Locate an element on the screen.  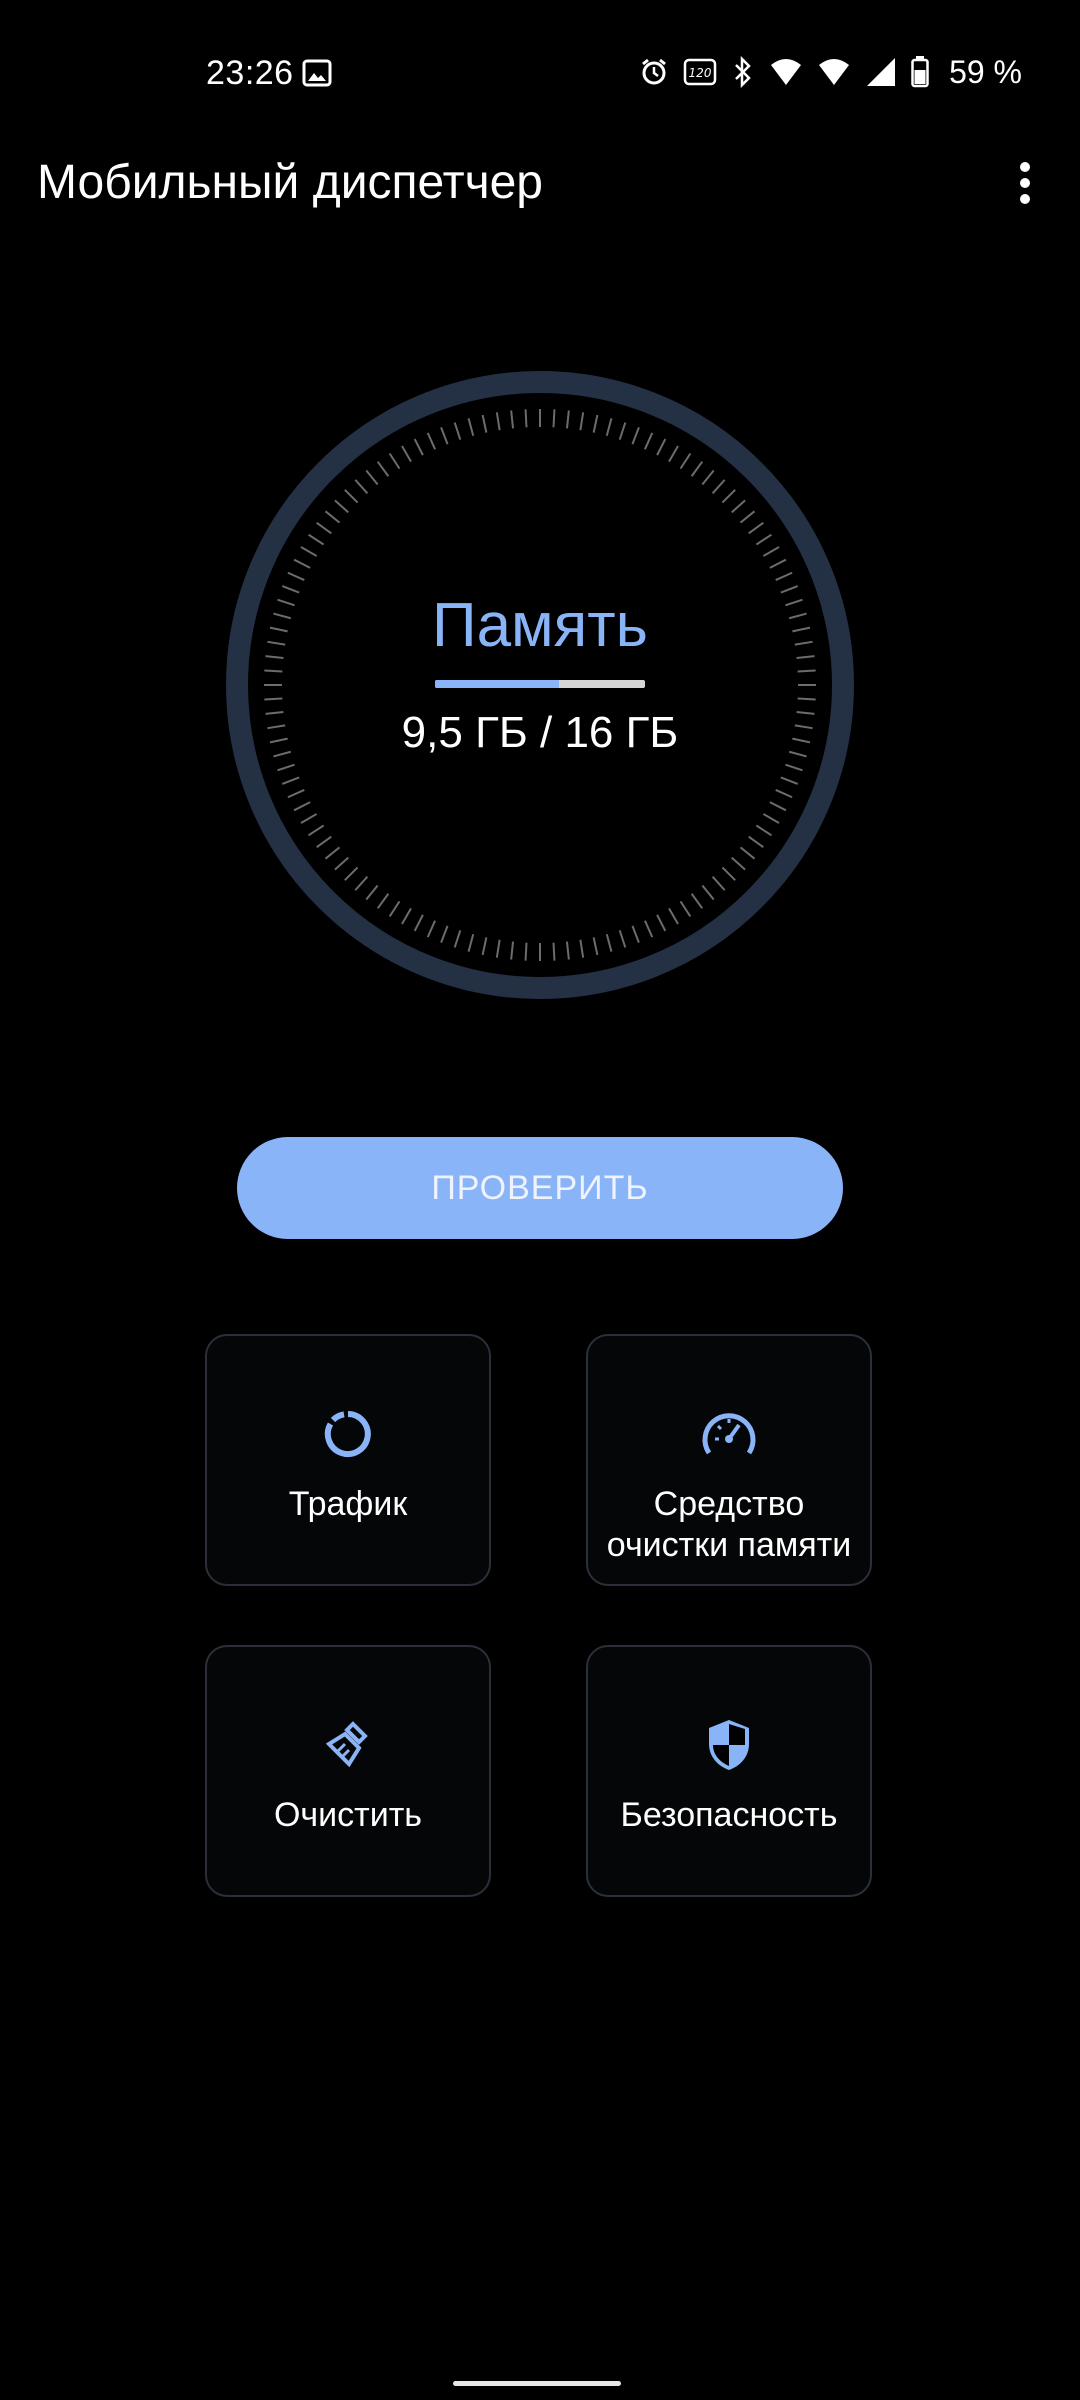
page-title: Мобильный диспетчер is located at coordinates (290, 182).